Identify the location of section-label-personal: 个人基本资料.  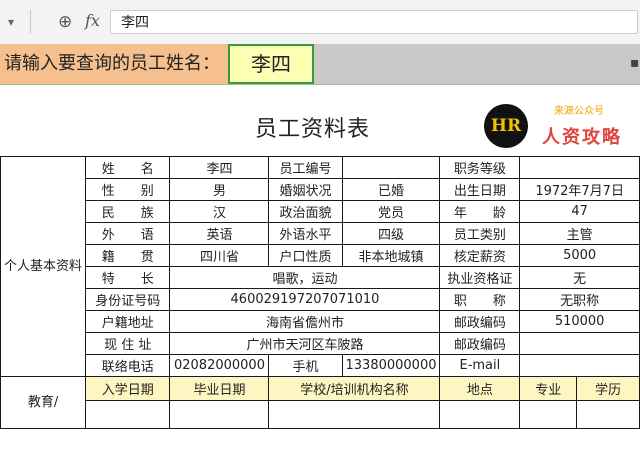
(43, 266).